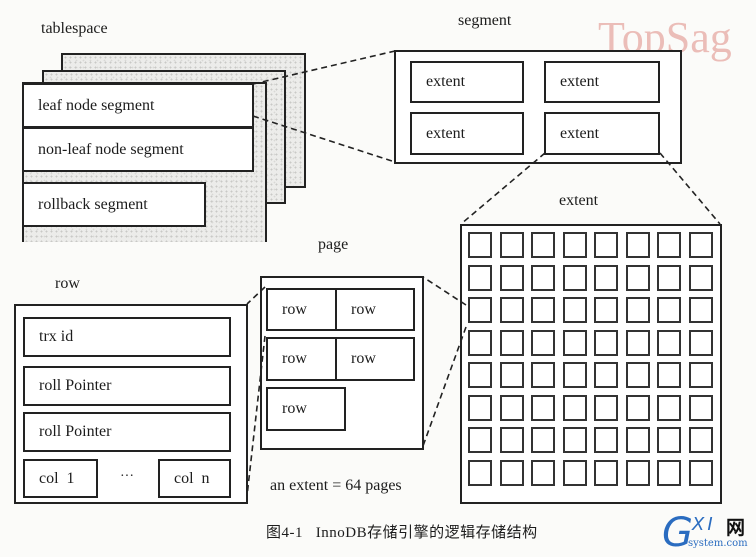 The image size is (756, 557). I want to click on segment-extent-highlighted: extent, so click(602, 133).